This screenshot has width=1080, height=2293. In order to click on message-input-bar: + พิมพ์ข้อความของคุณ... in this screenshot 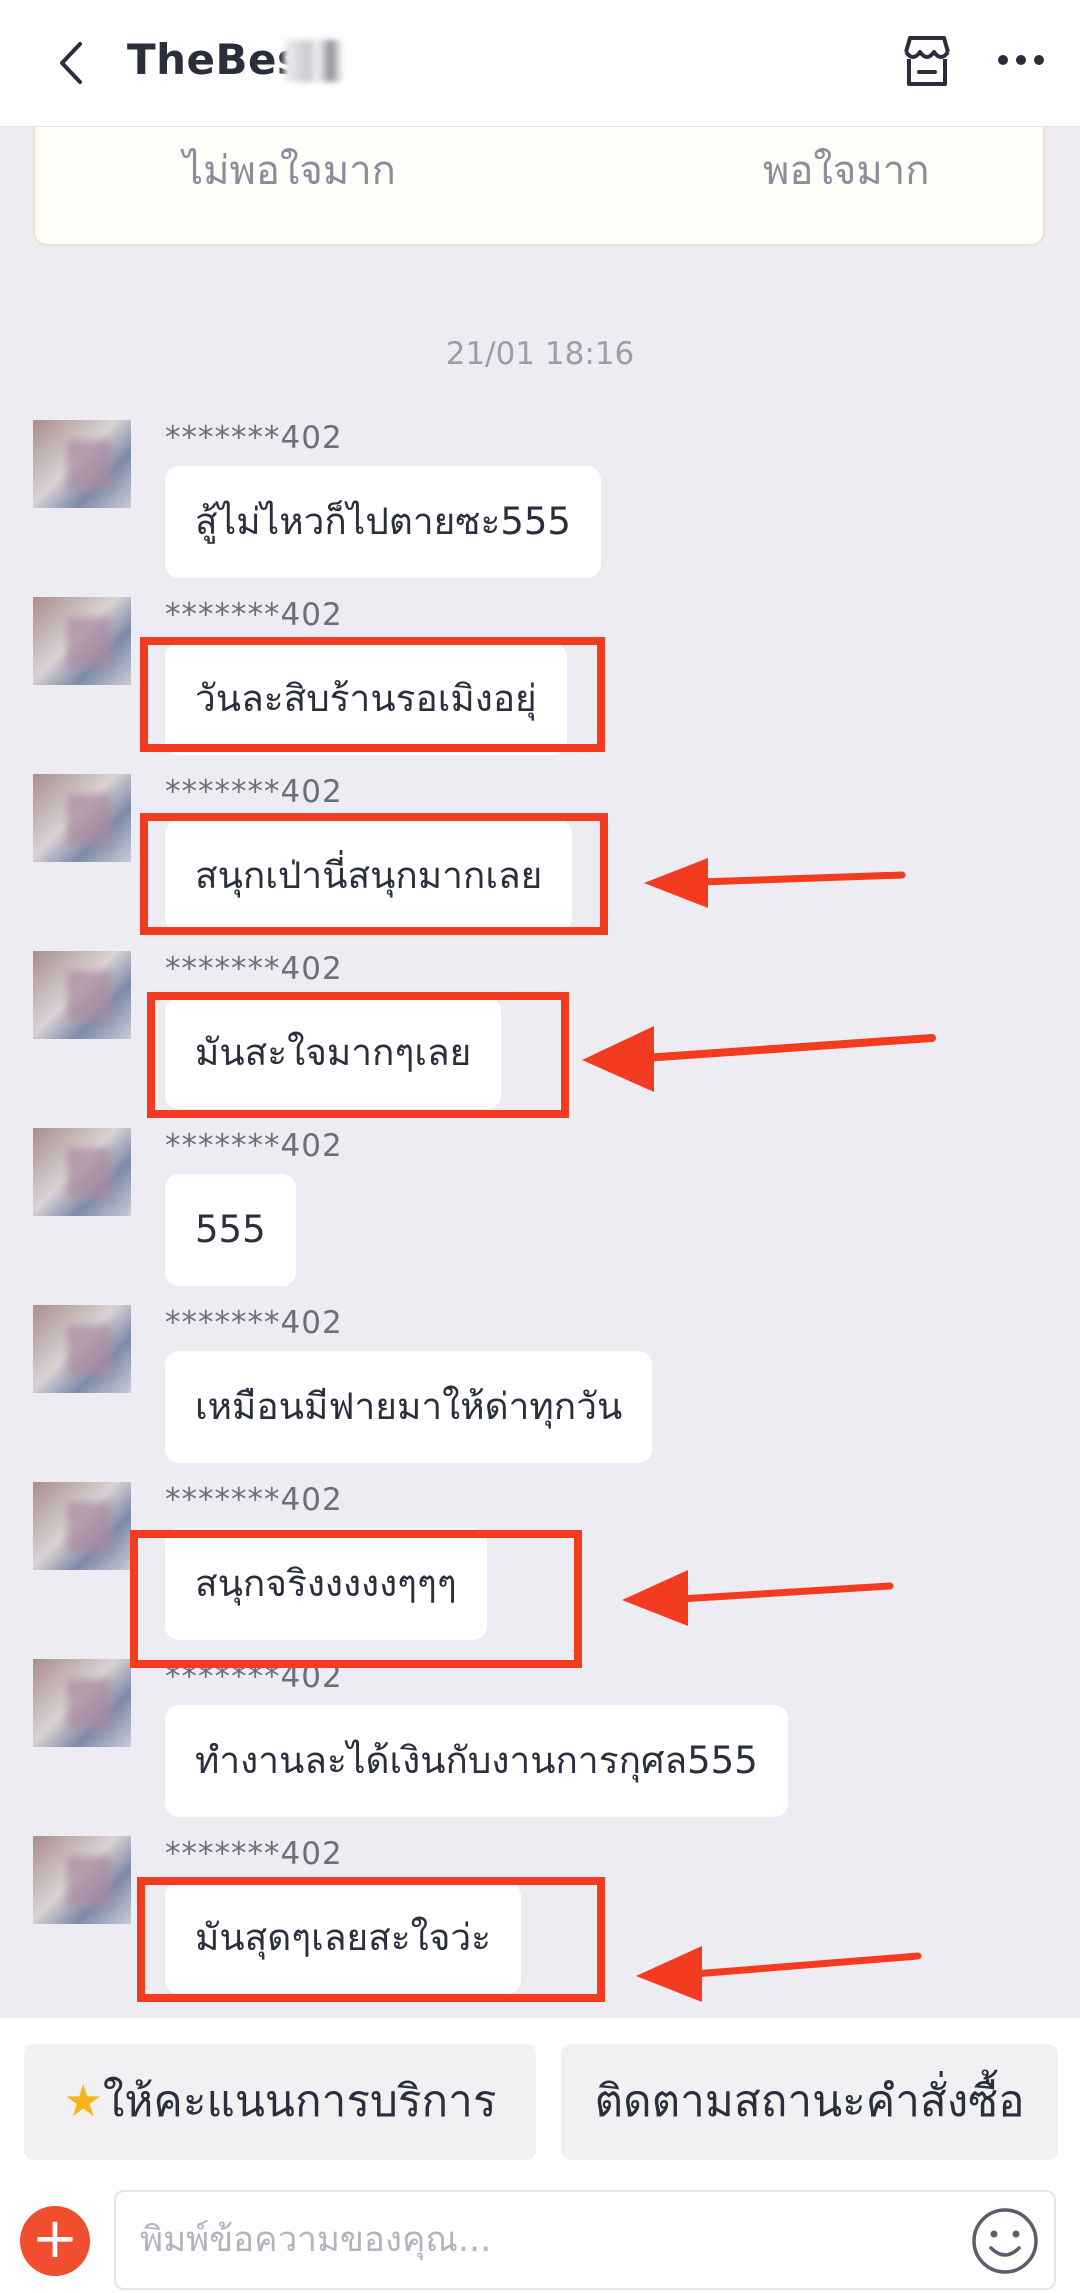, I will do `click(540, 2235)`.